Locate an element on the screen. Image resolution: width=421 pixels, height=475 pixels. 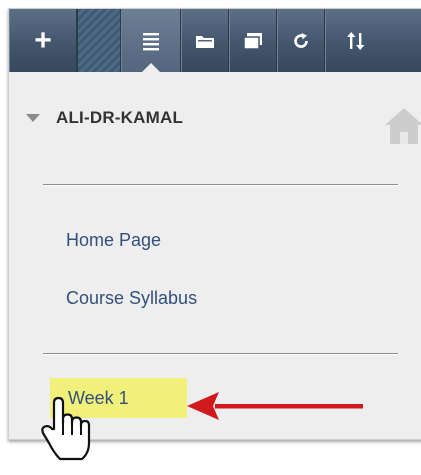
list-icon is located at coordinates (151, 41).